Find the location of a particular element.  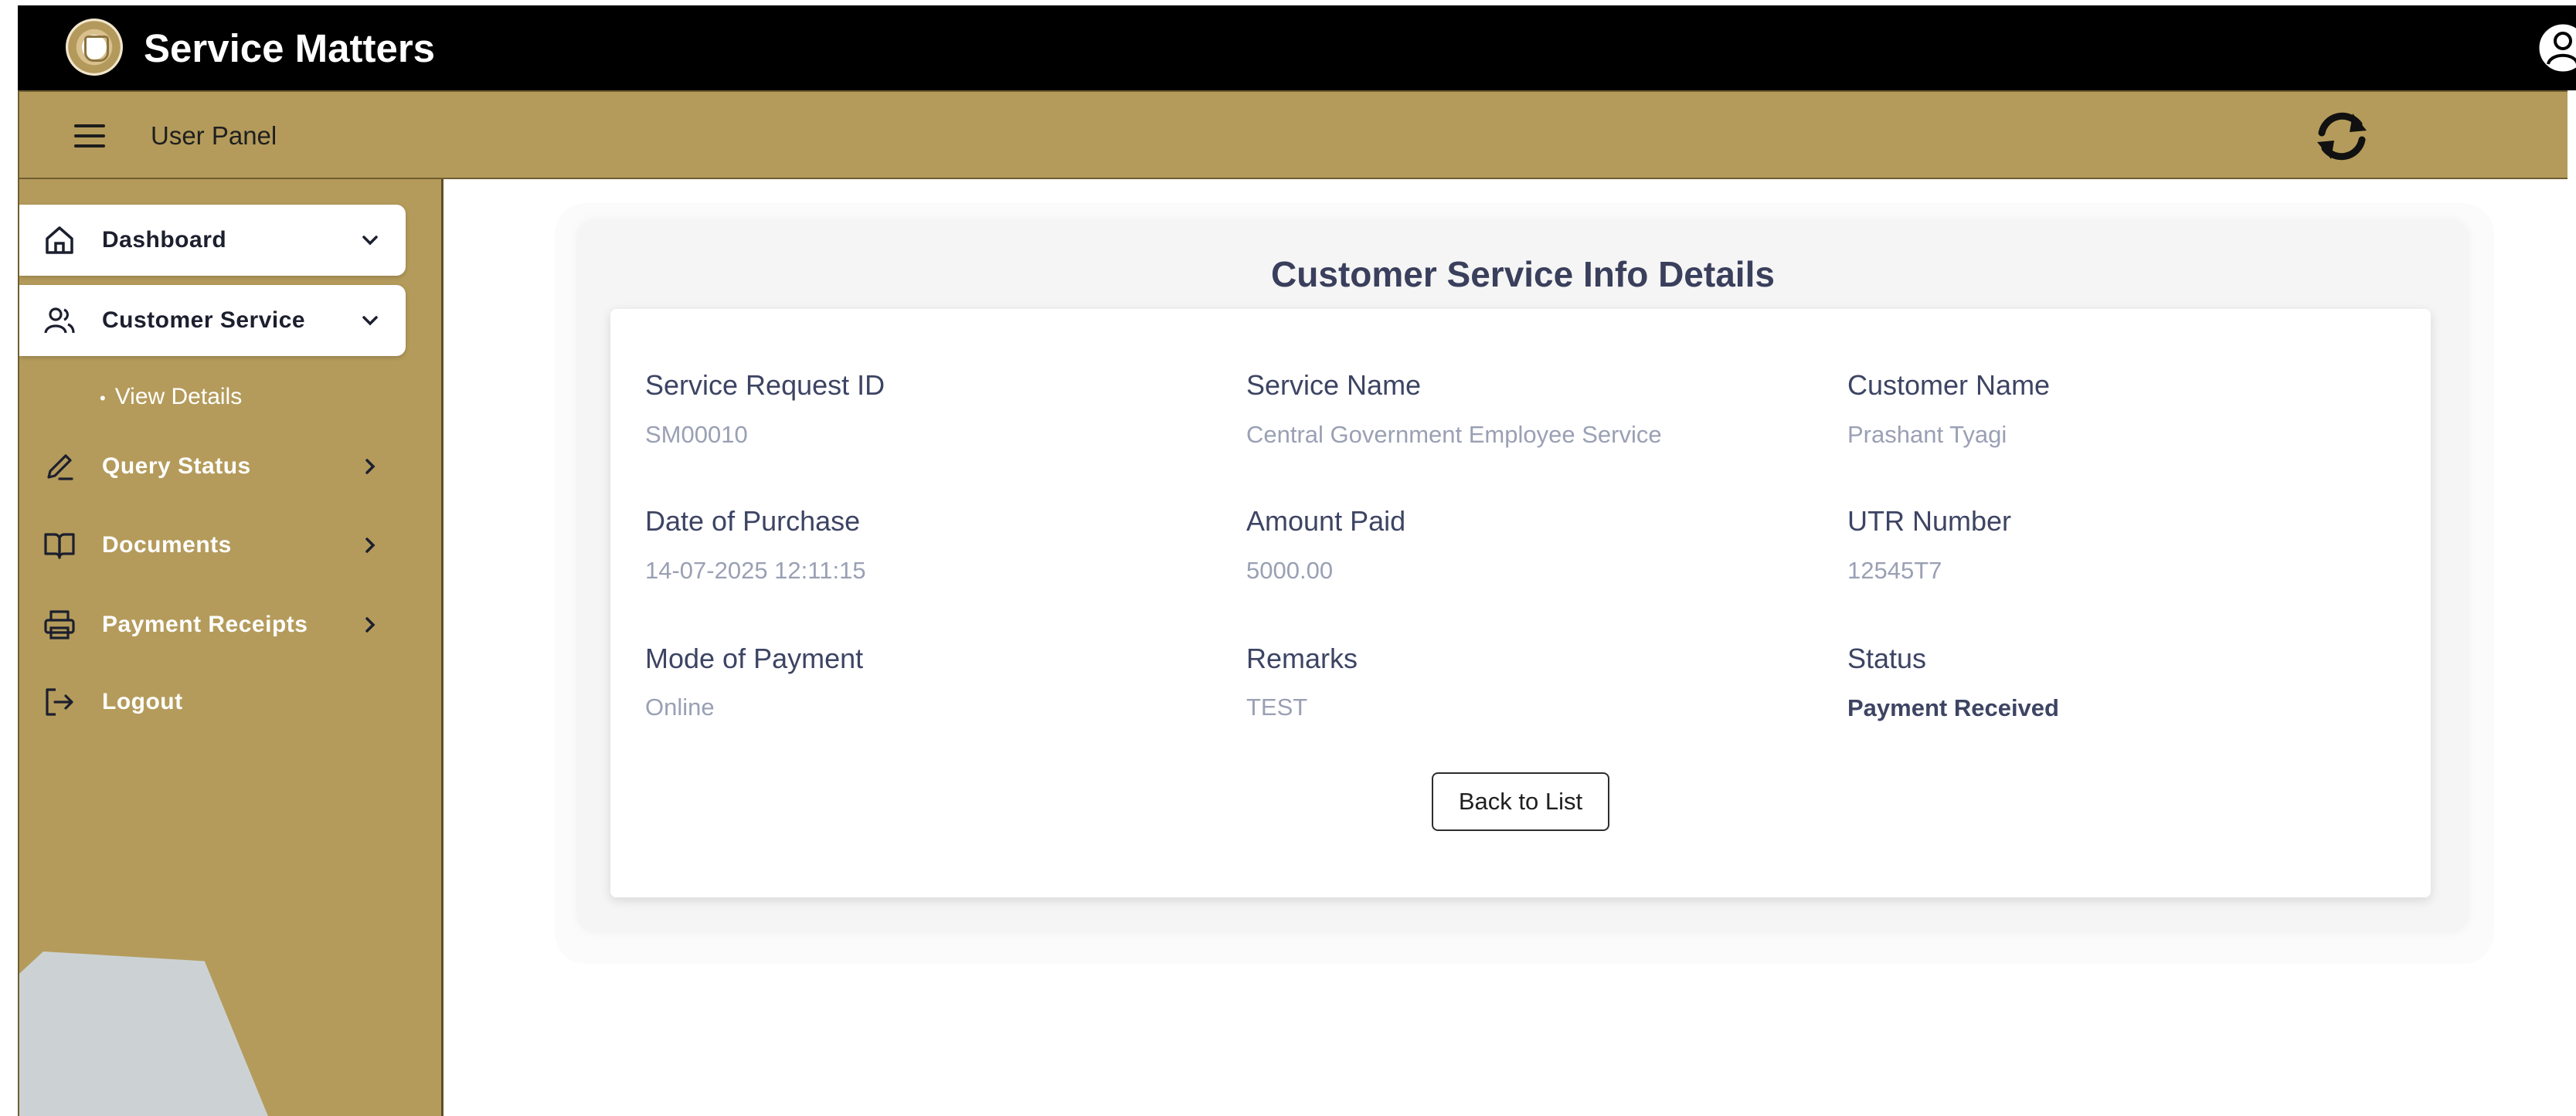

logout-icon is located at coordinates (59, 702).